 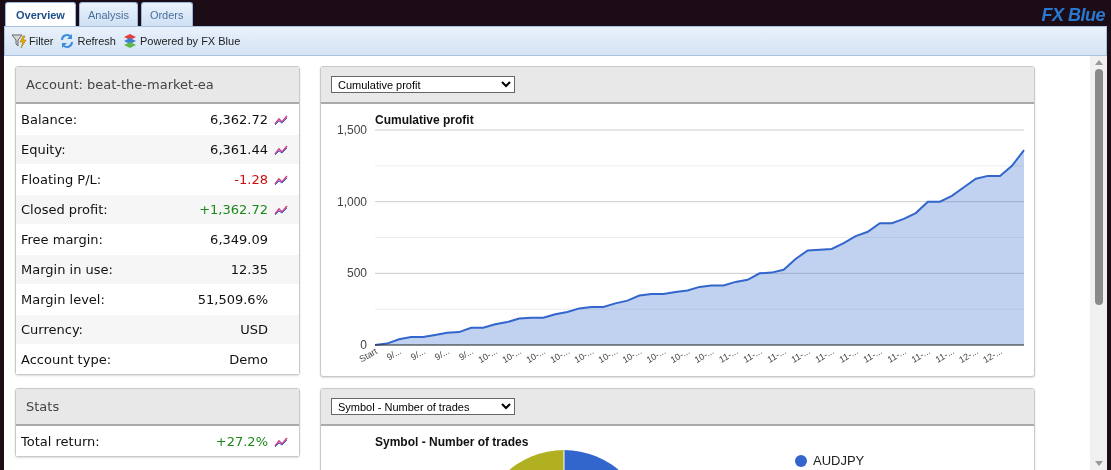 What do you see at coordinates (52, 329) in the screenshot?
I see `row-label: Currency:` at bounding box center [52, 329].